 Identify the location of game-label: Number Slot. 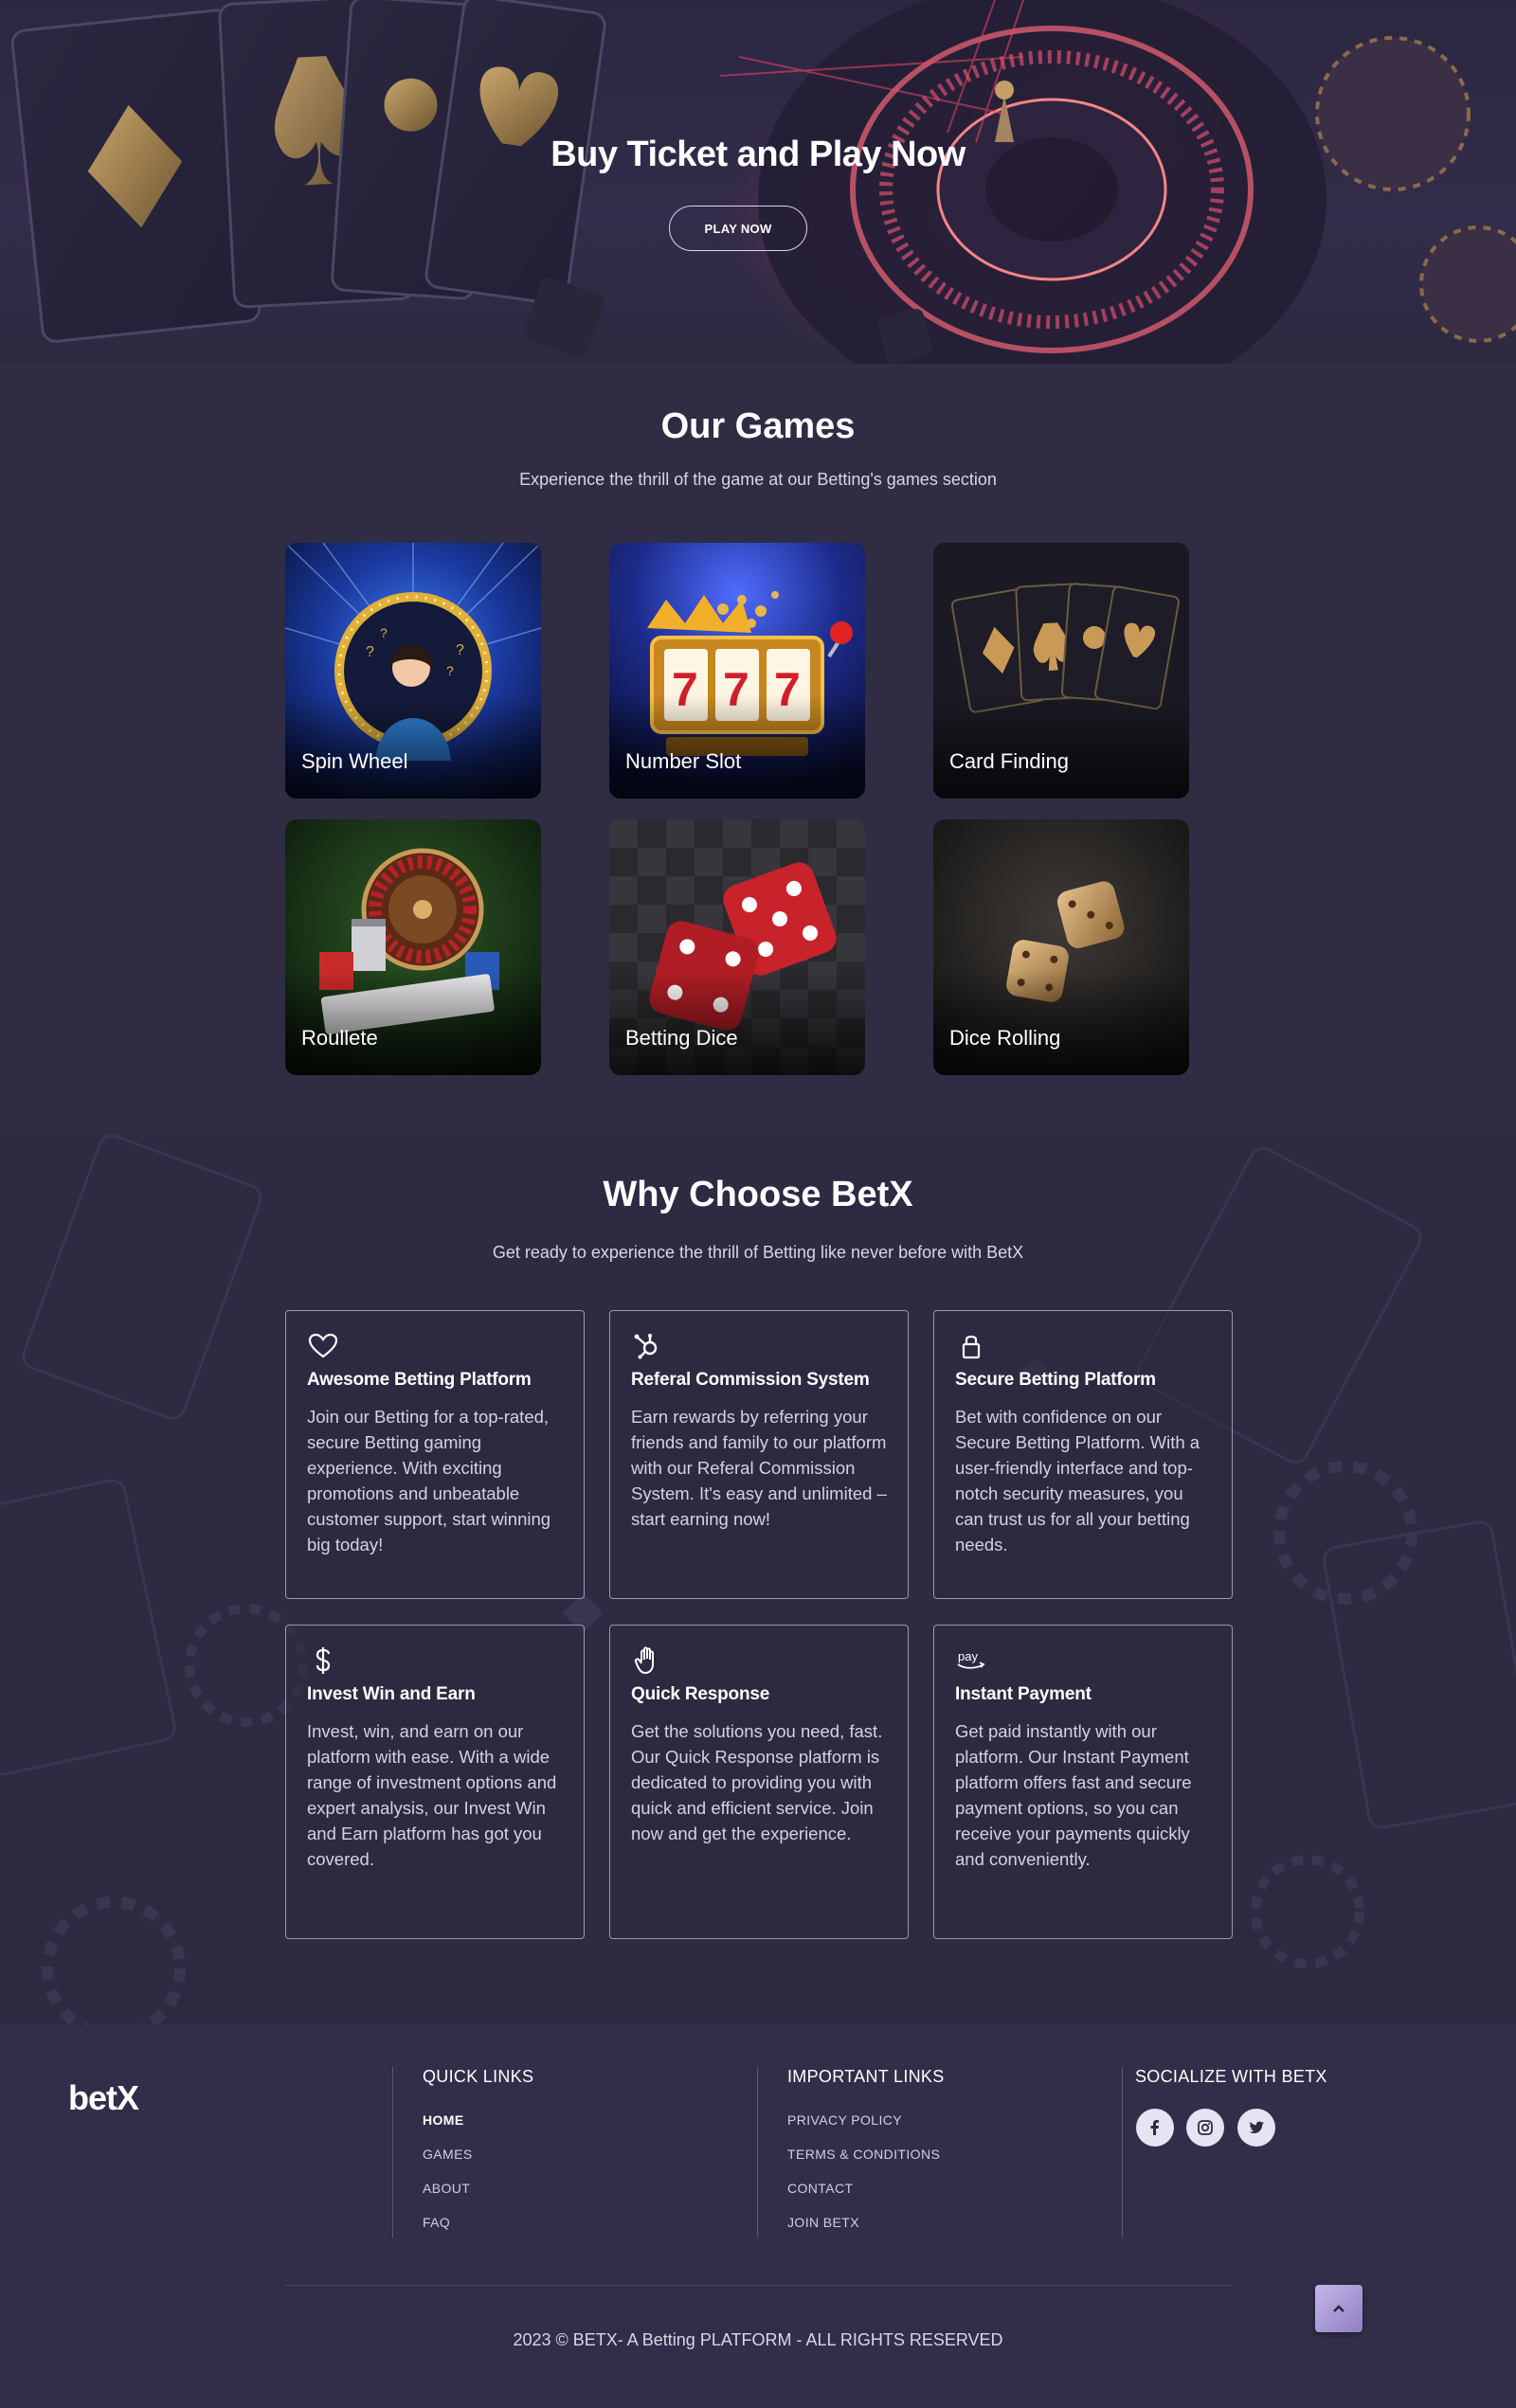
(683, 761).